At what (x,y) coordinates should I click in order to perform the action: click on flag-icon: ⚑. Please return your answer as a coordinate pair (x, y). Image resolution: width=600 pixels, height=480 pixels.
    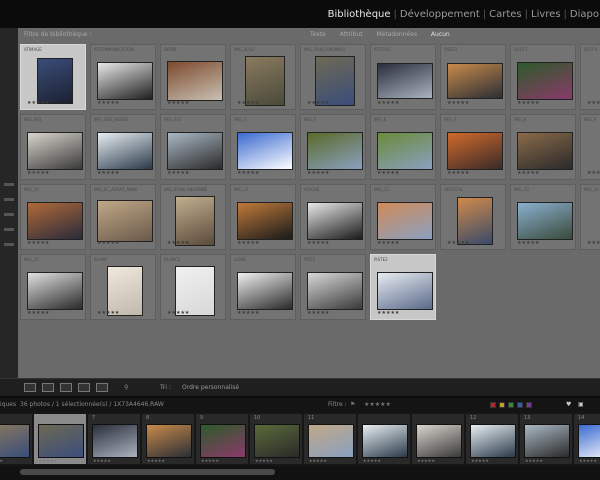
    Looking at the image, I should click on (352, 404).